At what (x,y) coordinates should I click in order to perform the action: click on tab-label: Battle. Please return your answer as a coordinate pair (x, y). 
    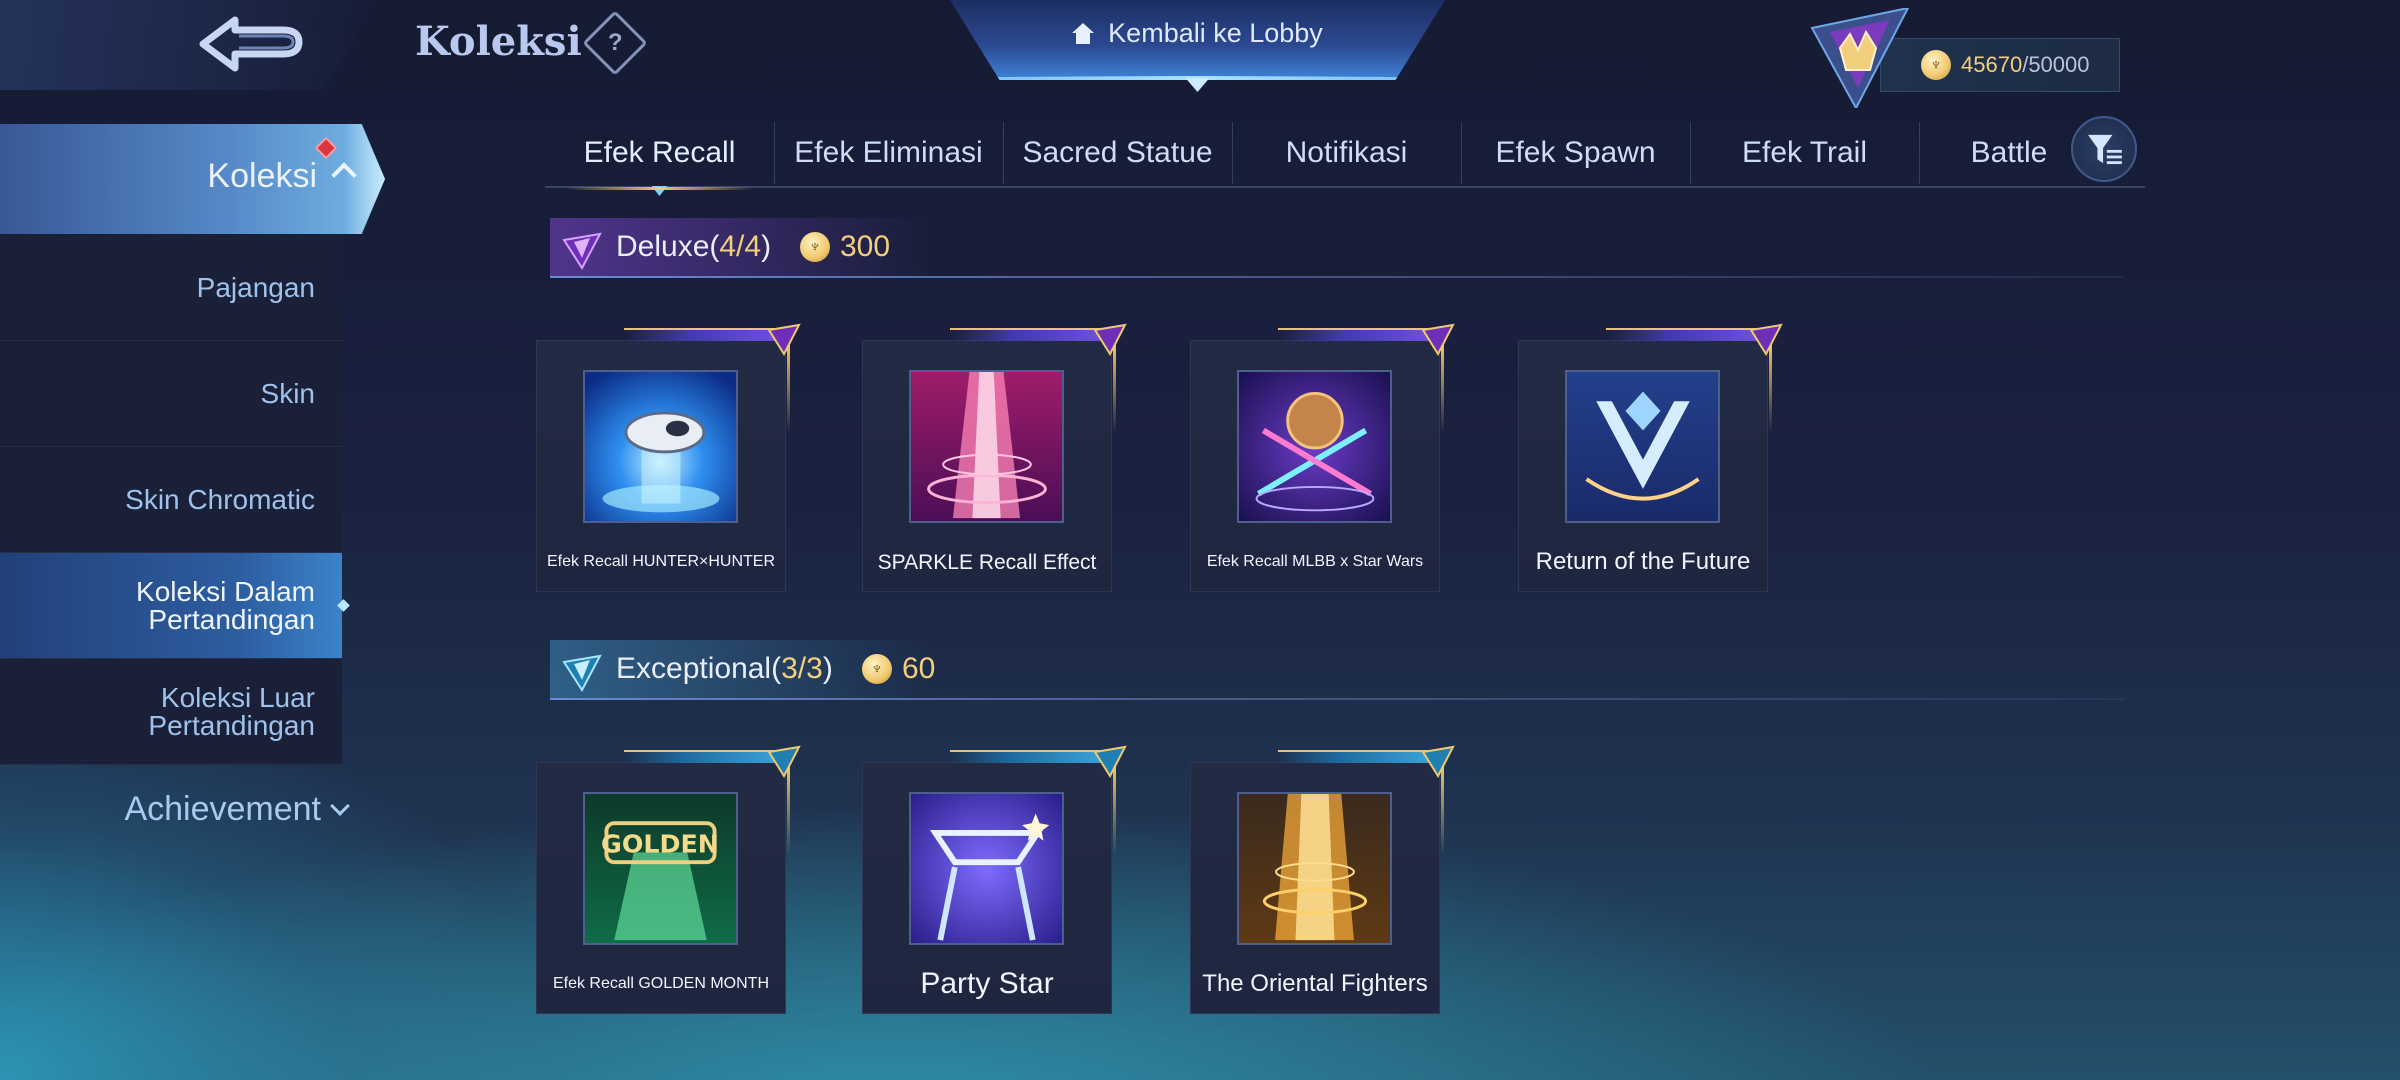
    Looking at the image, I should click on (2009, 152).